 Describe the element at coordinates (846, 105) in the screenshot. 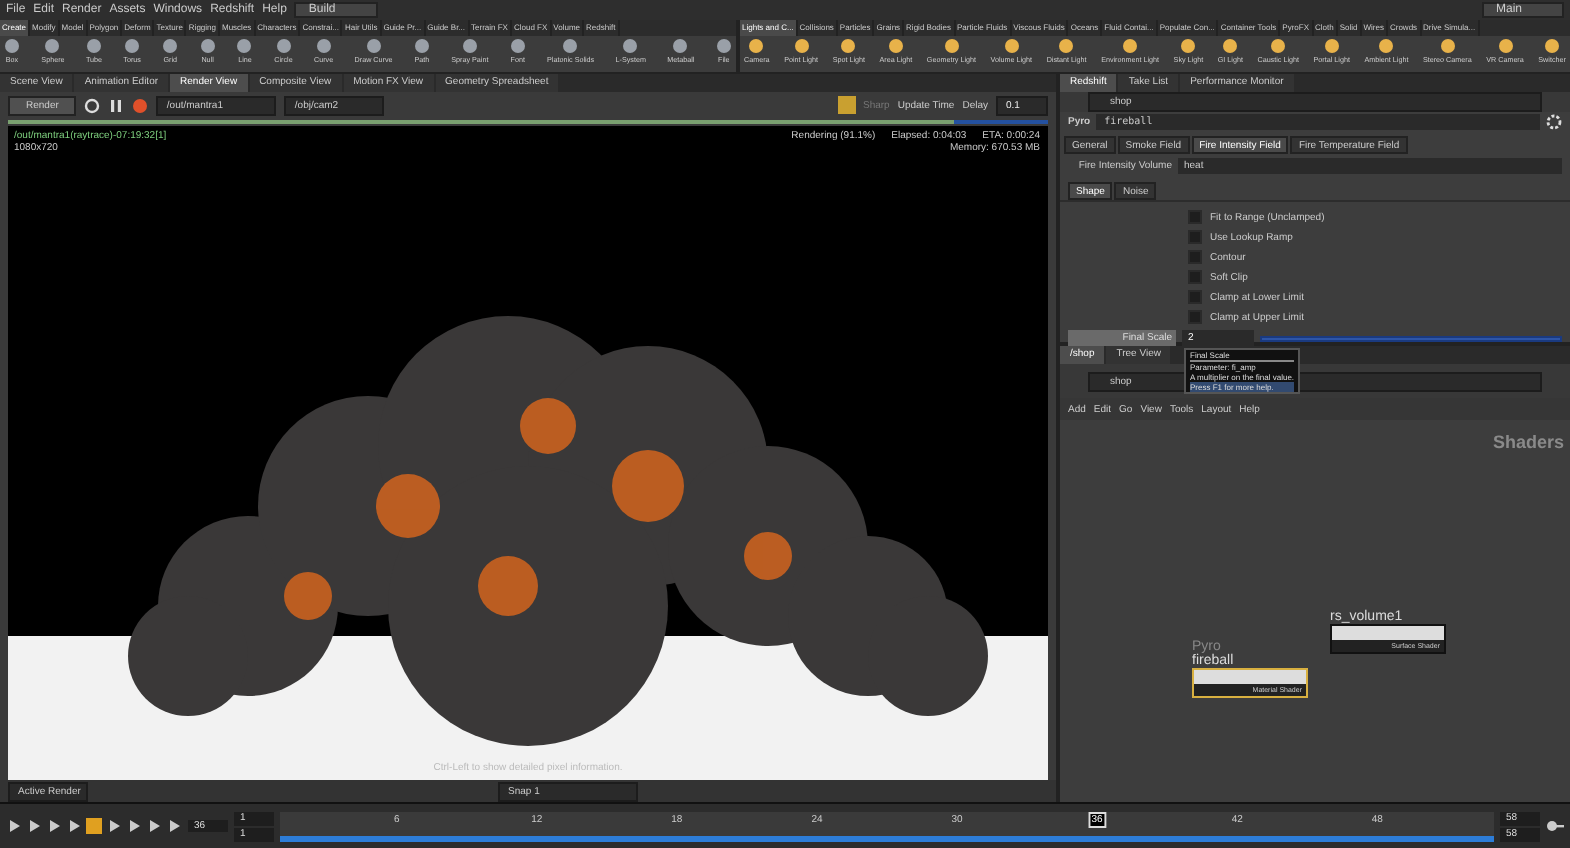

I see `region-icon` at that location.